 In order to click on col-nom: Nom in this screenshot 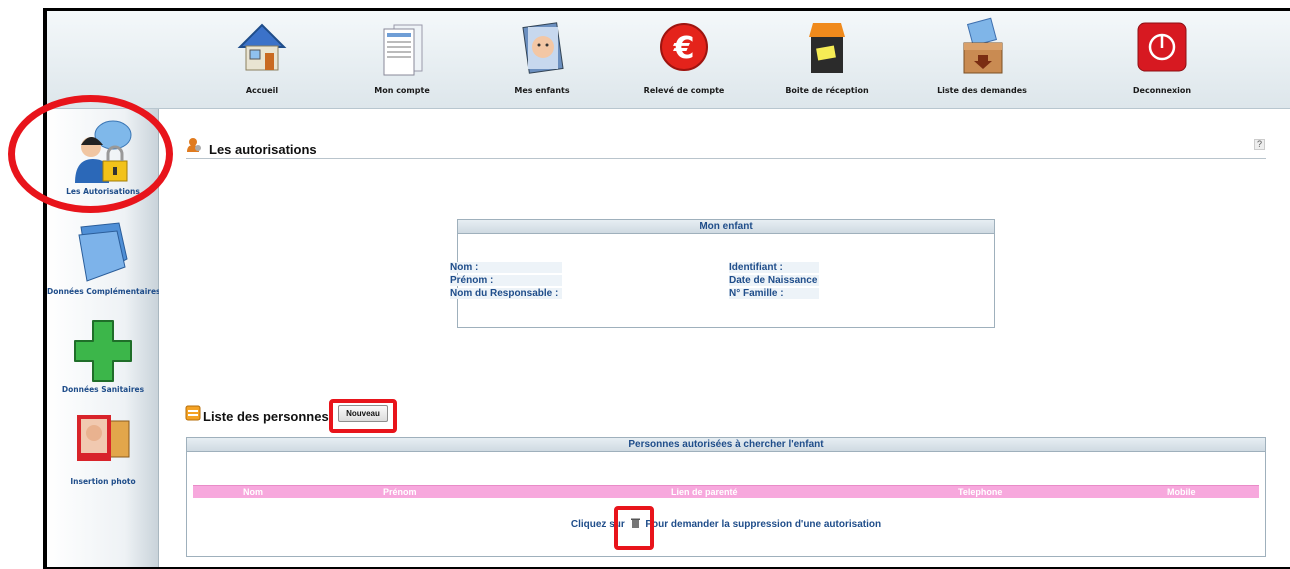, I will do `click(253, 492)`.